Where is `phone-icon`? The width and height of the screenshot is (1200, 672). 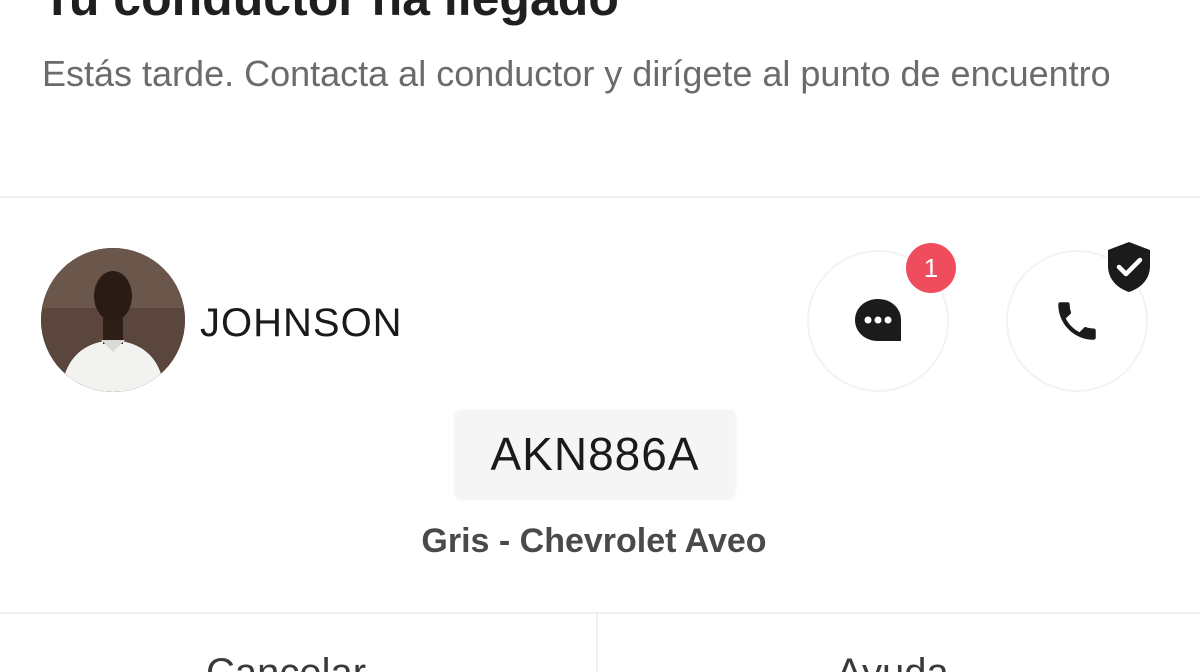
phone-icon is located at coordinates (1077, 321).